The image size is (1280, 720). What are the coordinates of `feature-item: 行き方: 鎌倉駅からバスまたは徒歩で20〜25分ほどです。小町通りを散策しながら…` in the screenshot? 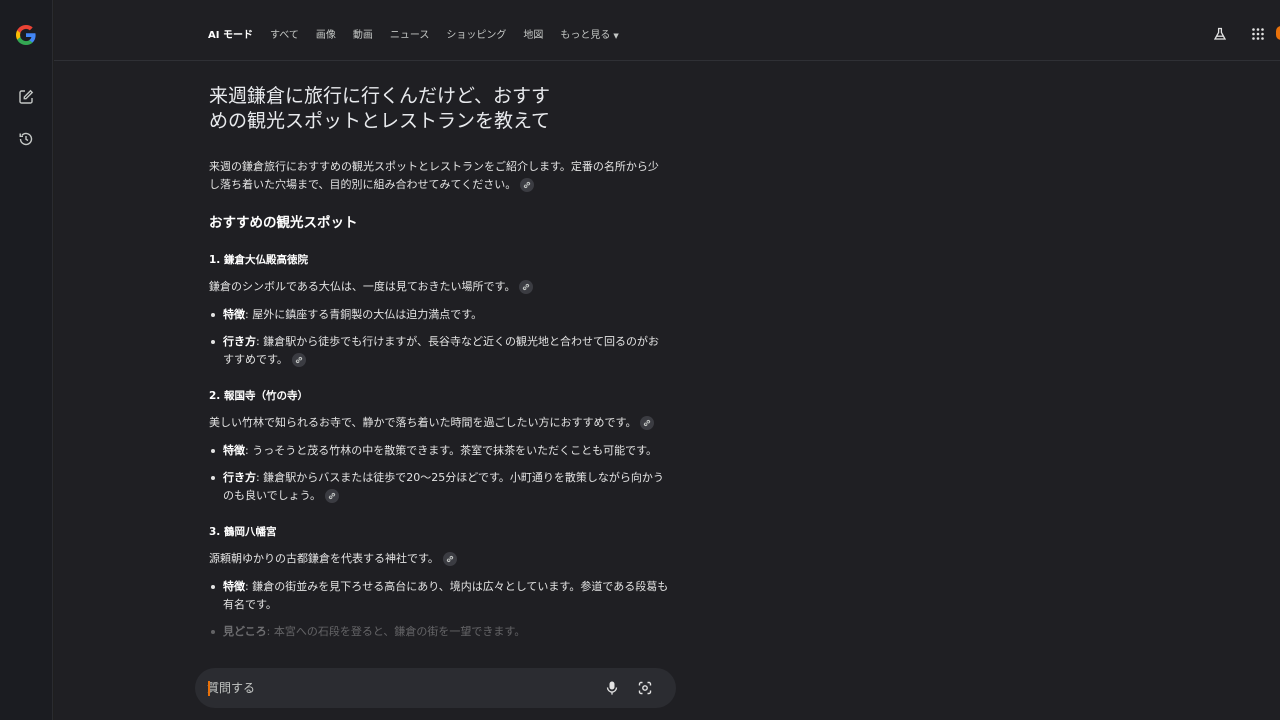 It's located at (439, 487).